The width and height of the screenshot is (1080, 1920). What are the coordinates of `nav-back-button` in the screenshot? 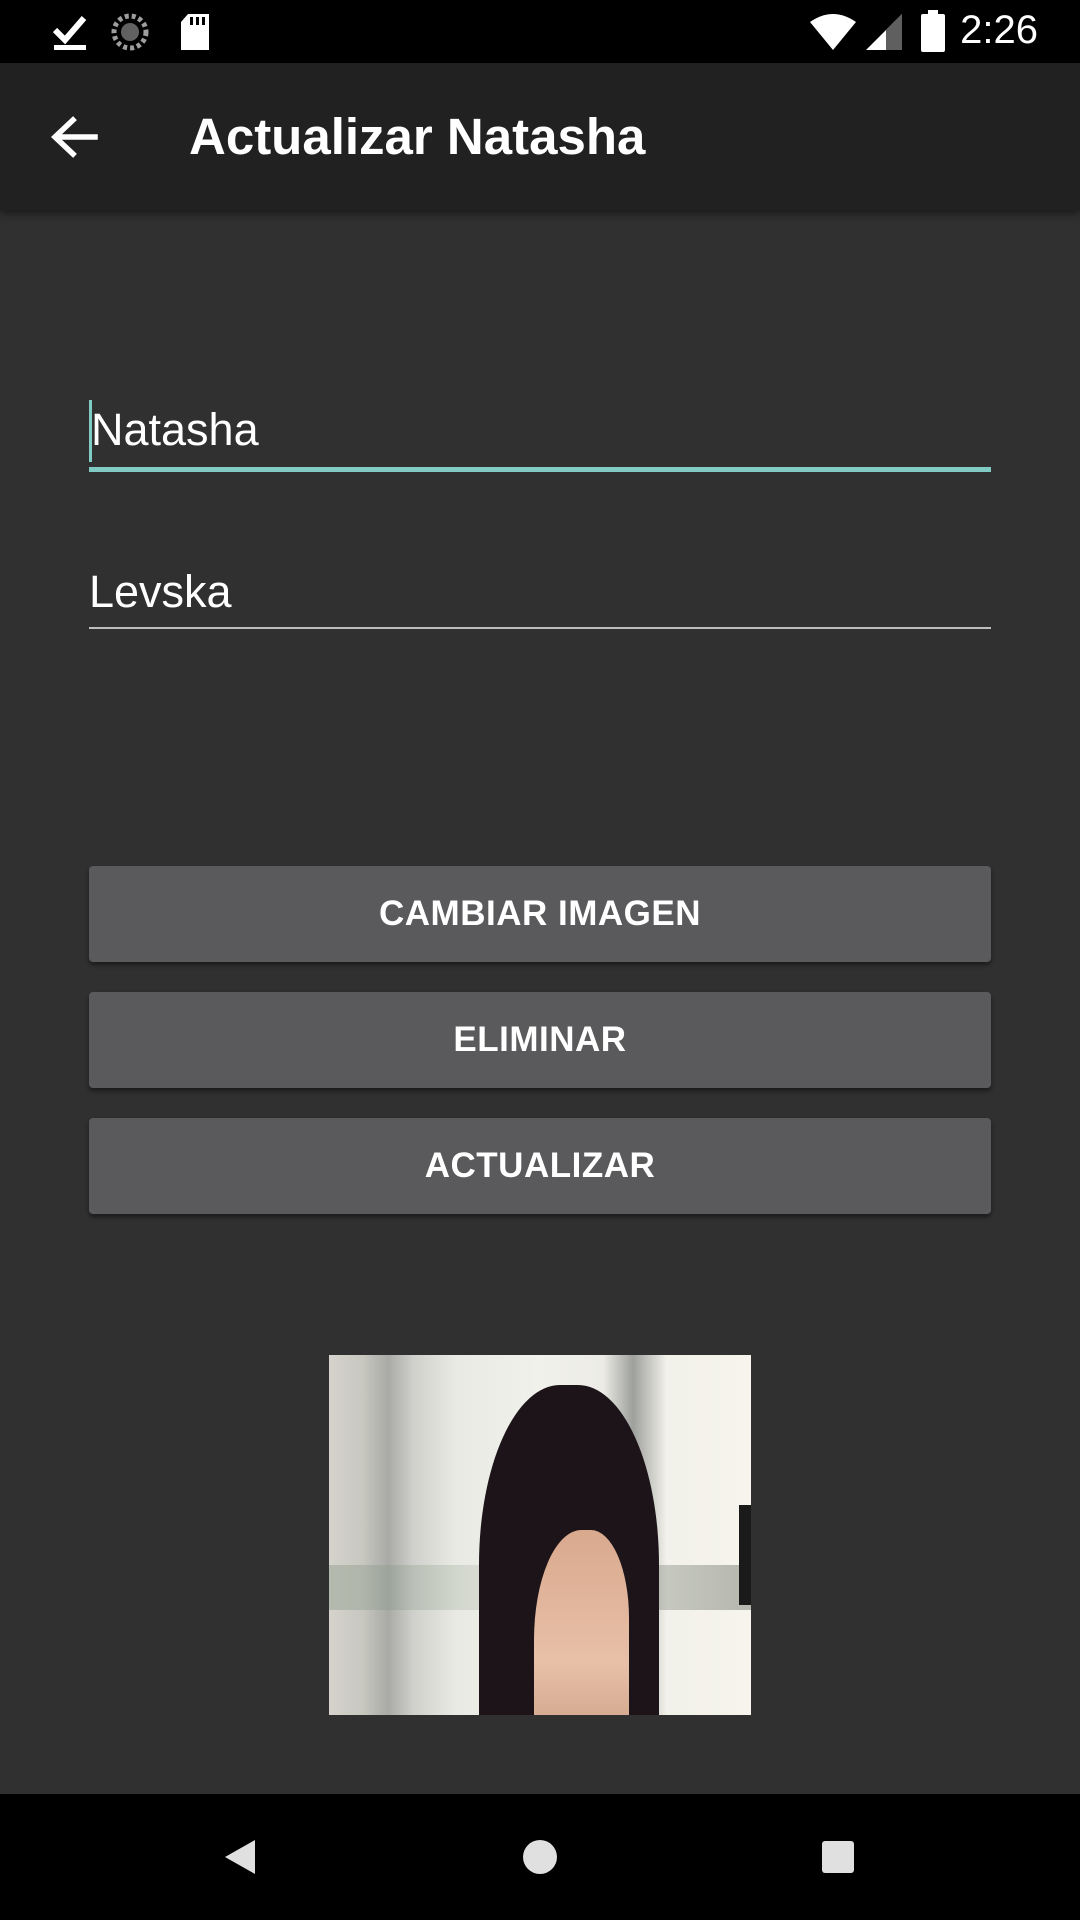 It's located at (241, 1857).